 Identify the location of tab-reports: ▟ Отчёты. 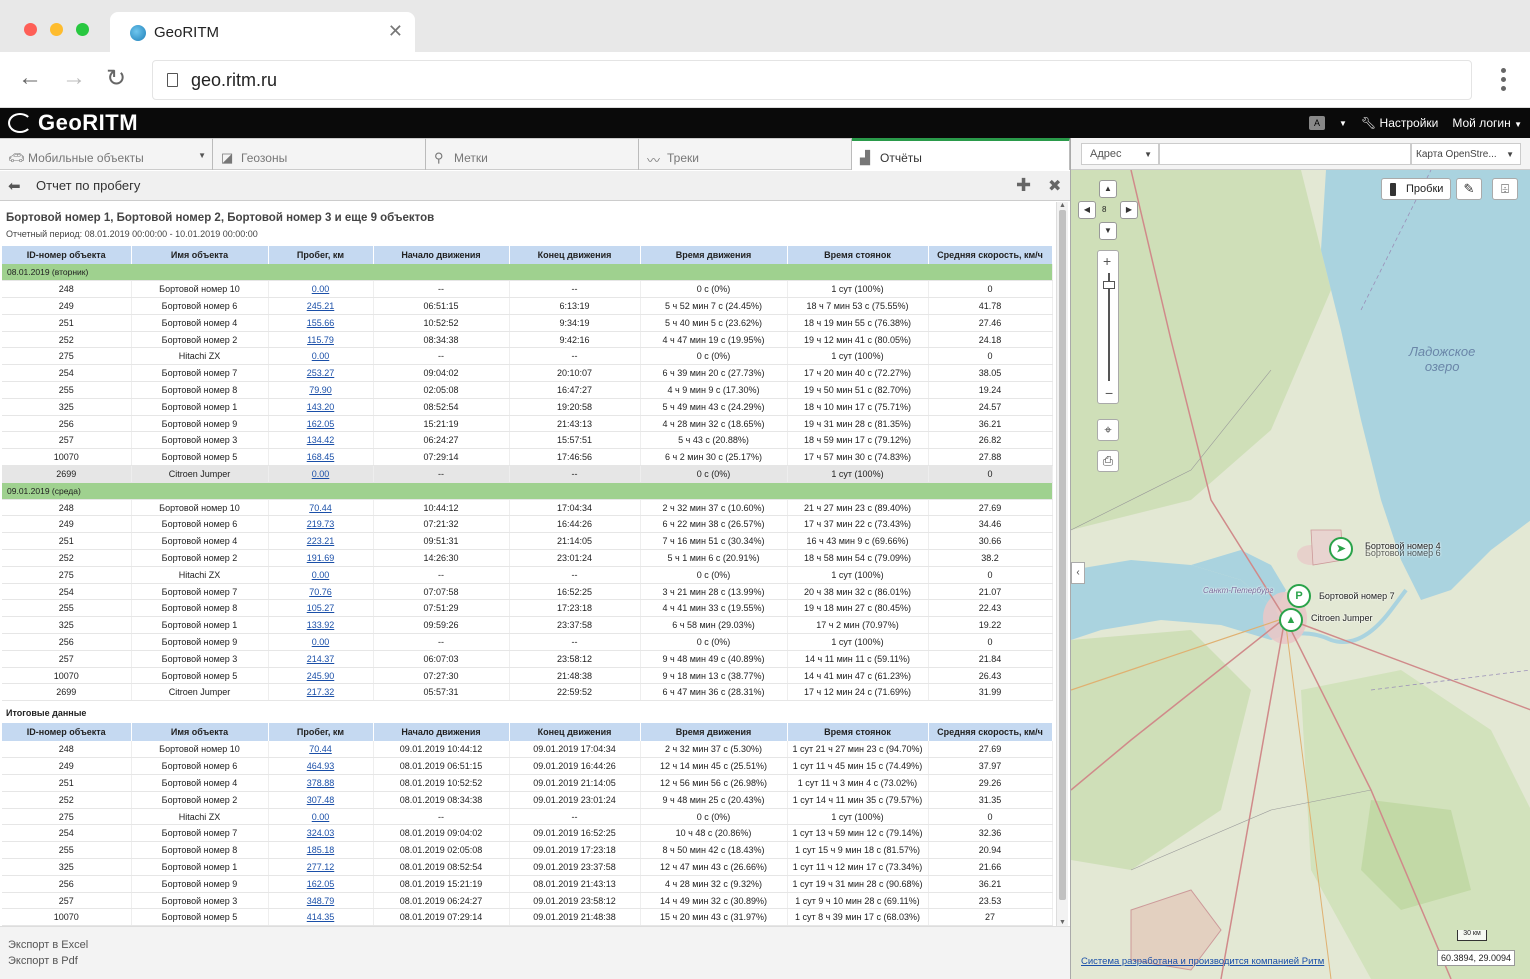
(961, 154).